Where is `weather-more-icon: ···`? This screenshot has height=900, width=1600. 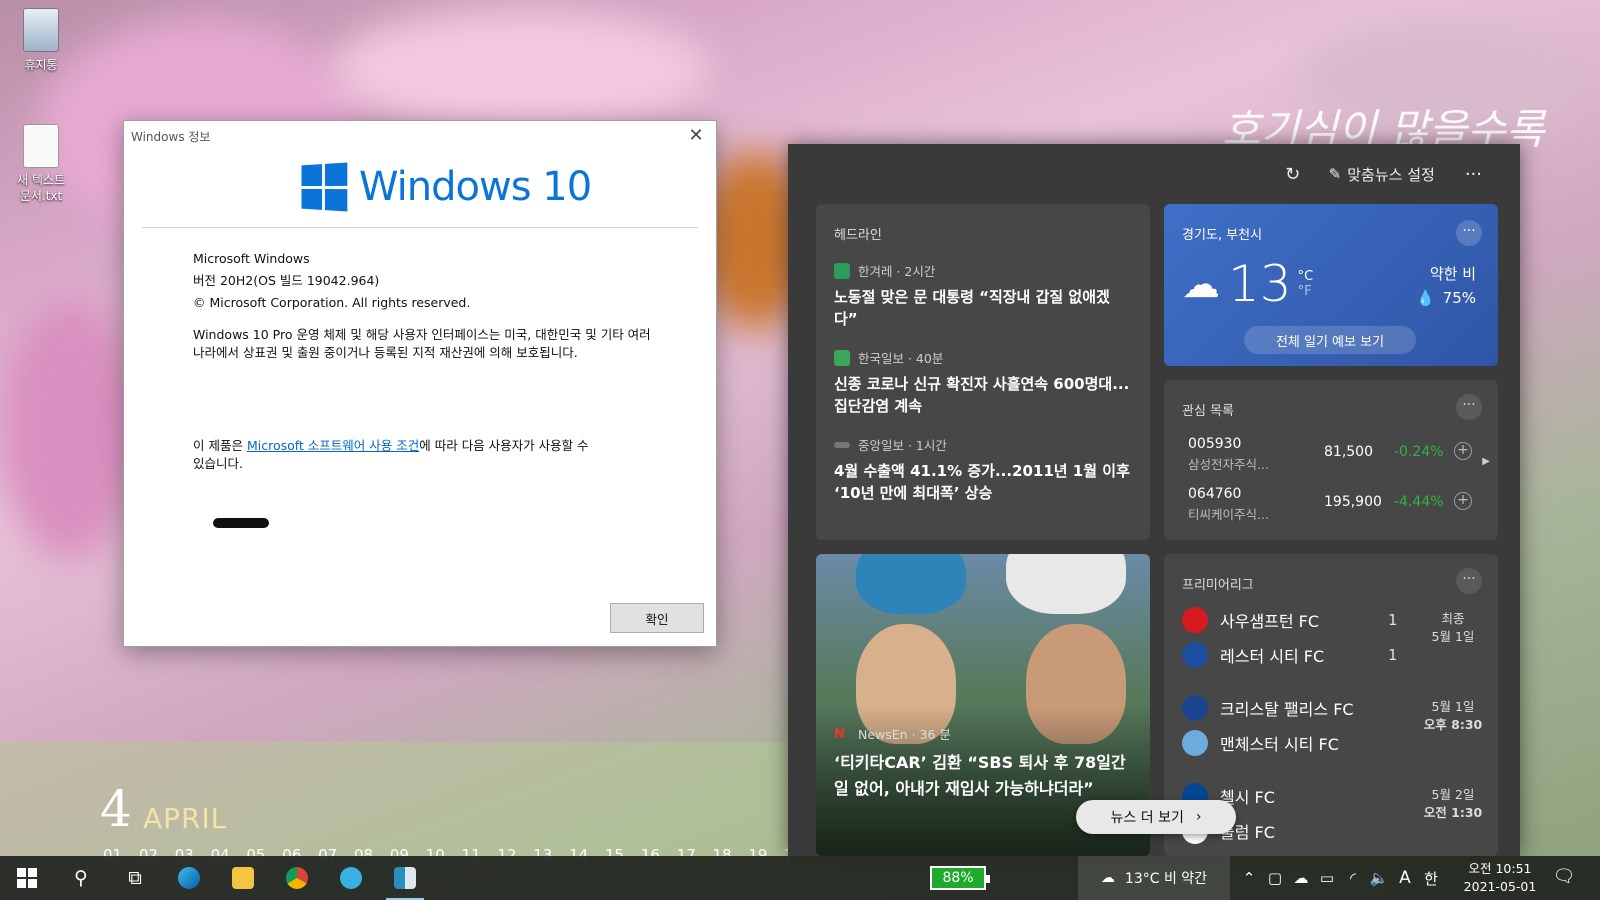
weather-more-icon: ··· is located at coordinates (1469, 233).